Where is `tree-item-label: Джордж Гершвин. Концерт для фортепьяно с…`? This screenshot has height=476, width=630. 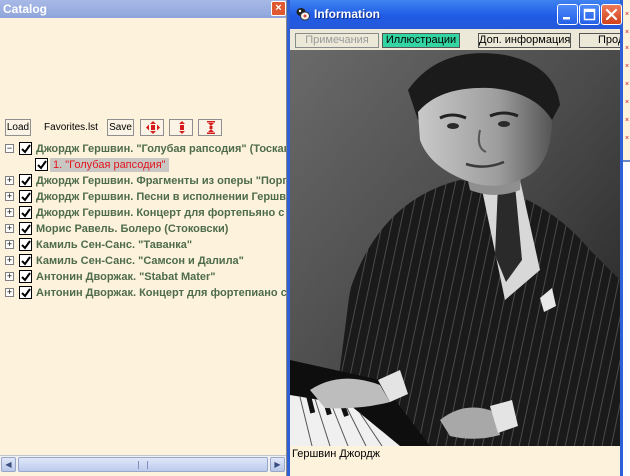
tree-item-label: Джордж Гершвин. Концерт для фортепьяно с… is located at coordinates (161, 213).